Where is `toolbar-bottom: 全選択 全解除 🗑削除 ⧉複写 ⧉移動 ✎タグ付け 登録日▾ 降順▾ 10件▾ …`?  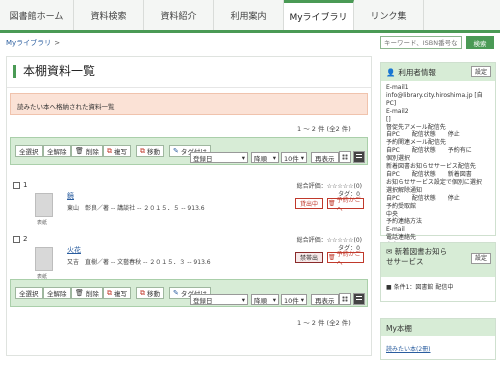 toolbar-bottom: 全選択 全解除 🗑削除 ⧉複写 ⧉移動 ✎タグ付け 登録日▾ 降順▾ 10件▾ … is located at coordinates (189, 293).